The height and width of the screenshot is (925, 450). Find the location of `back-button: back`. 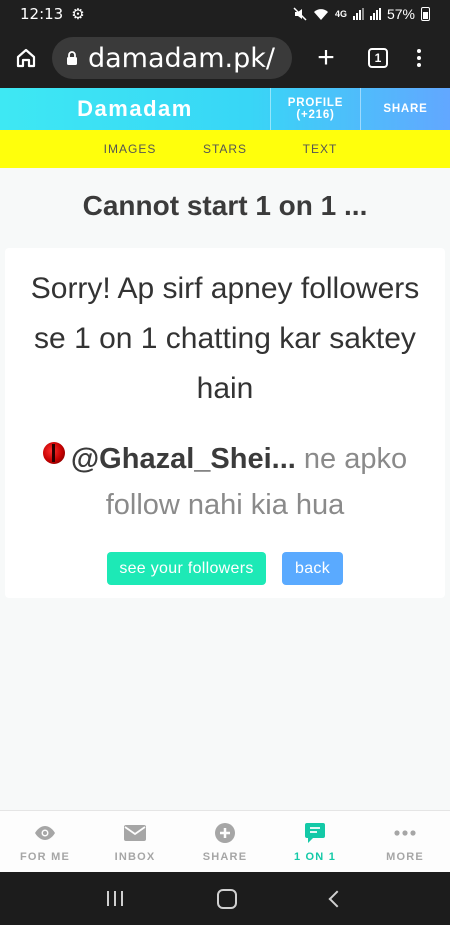

back-button: back is located at coordinates (312, 568).